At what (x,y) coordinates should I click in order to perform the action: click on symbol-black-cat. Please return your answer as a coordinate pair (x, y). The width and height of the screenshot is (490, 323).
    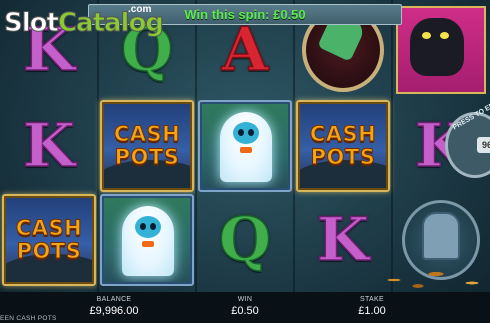
    Looking at the image, I should click on (441, 50).